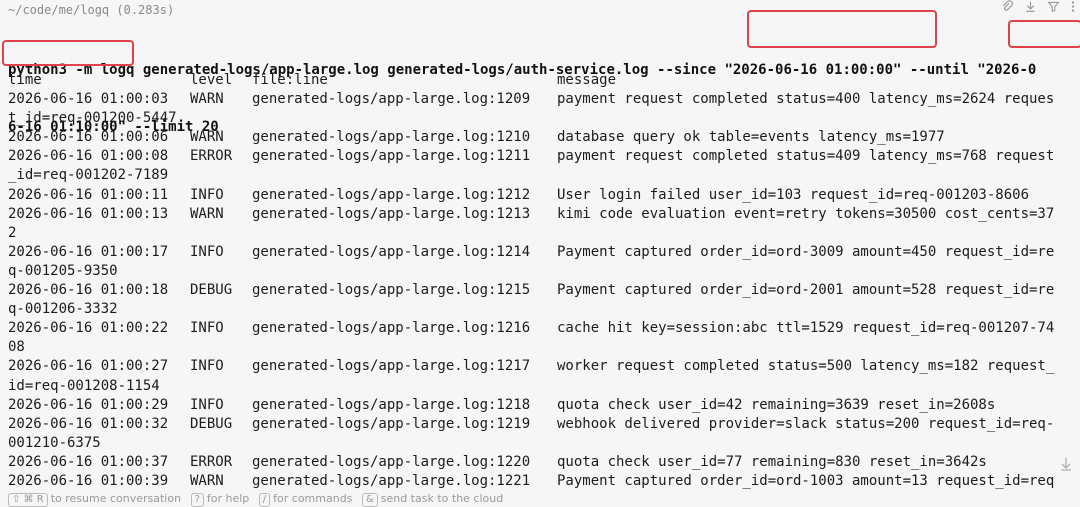 The height and width of the screenshot is (507, 1080). I want to click on log-file-line: generated-logs/app-large.log:1213, so click(391, 213).